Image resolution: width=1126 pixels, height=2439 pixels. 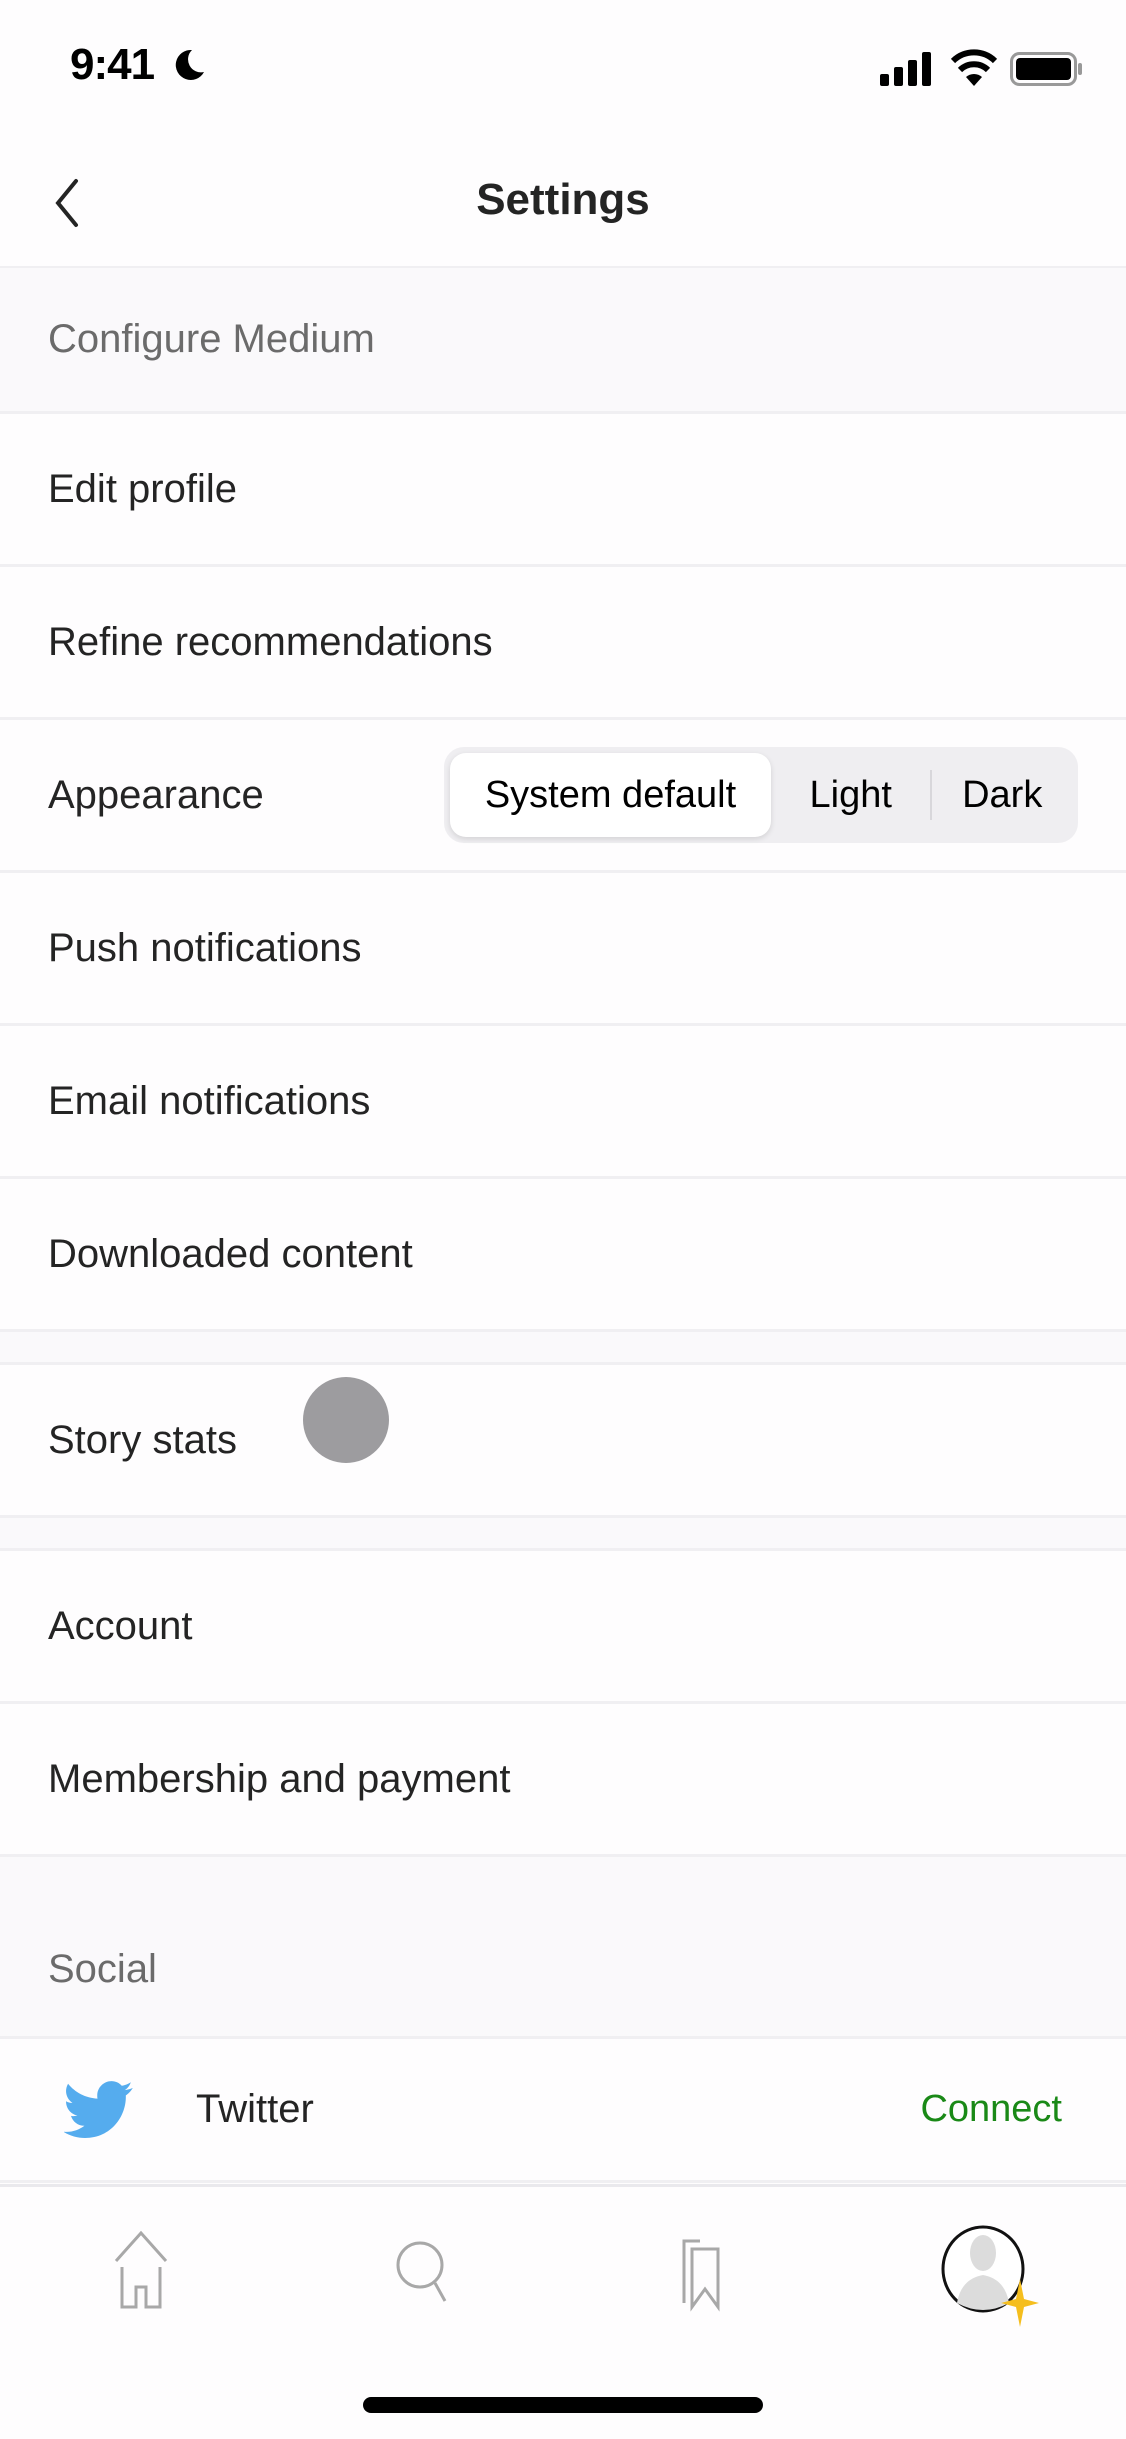 I want to click on row-story-stats: Story stats, so click(x=563, y=1441).